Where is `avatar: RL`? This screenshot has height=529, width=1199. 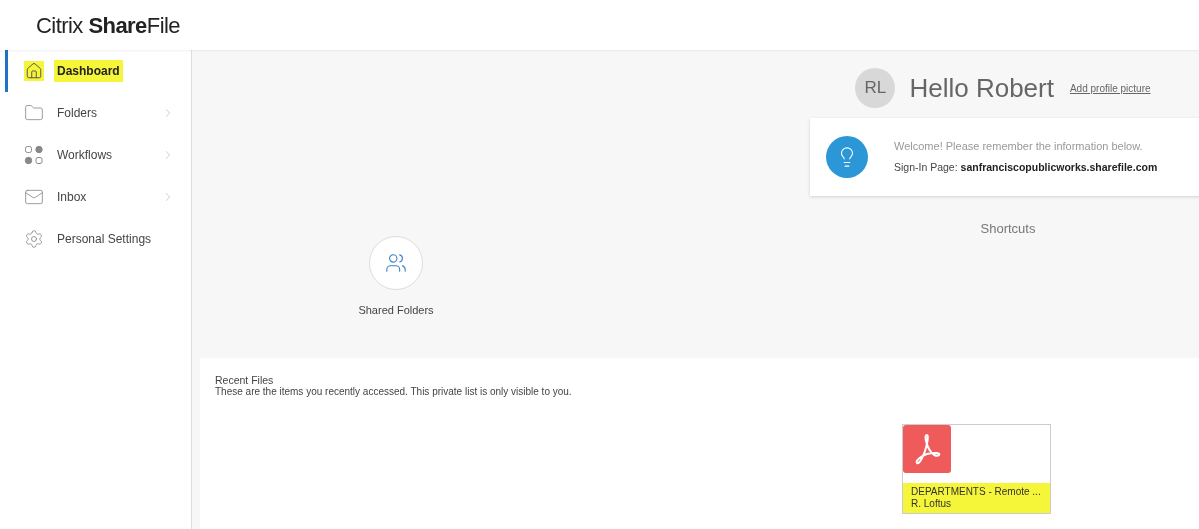 avatar: RL is located at coordinates (875, 88).